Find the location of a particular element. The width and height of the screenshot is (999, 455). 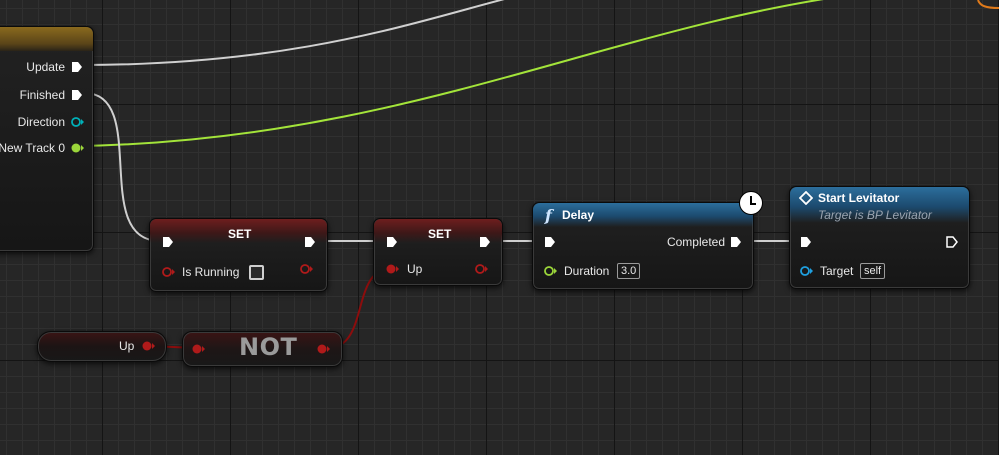

direction-pin is located at coordinates (78, 122).